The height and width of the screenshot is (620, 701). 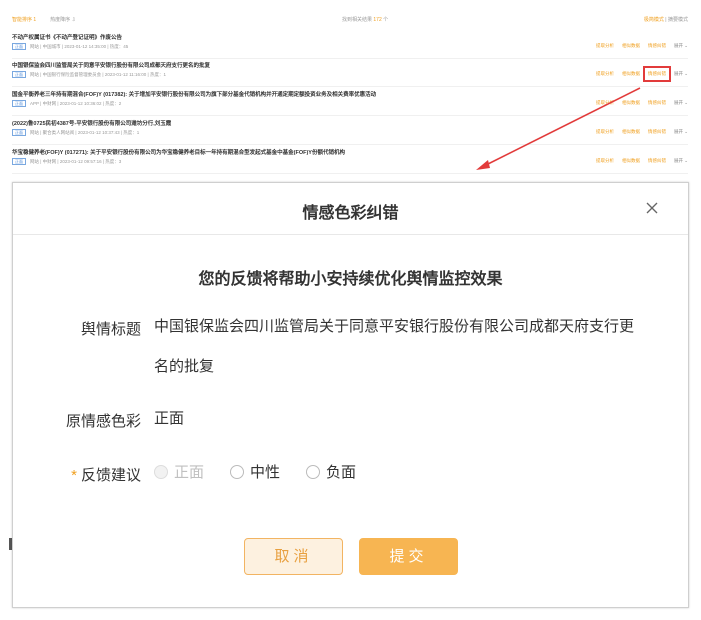 What do you see at coordinates (110, 475) in the screenshot?
I see `feedback-label-text: 反馈建议` at bounding box center [110, 475].